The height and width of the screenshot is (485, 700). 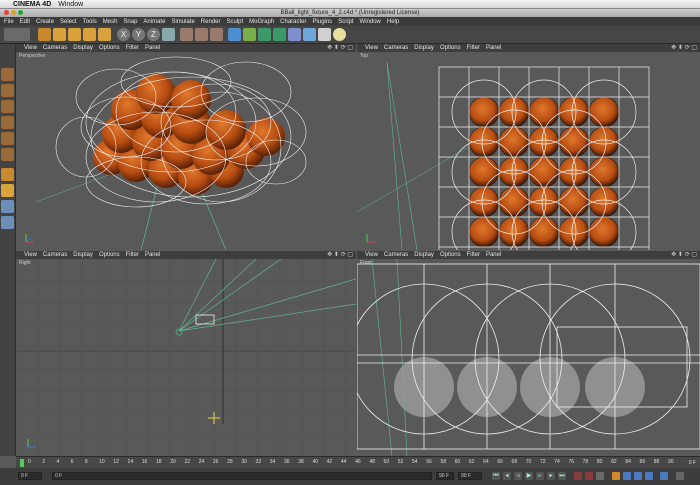 I want to click on menu-animate: Animate, so click(x=154, y=22).